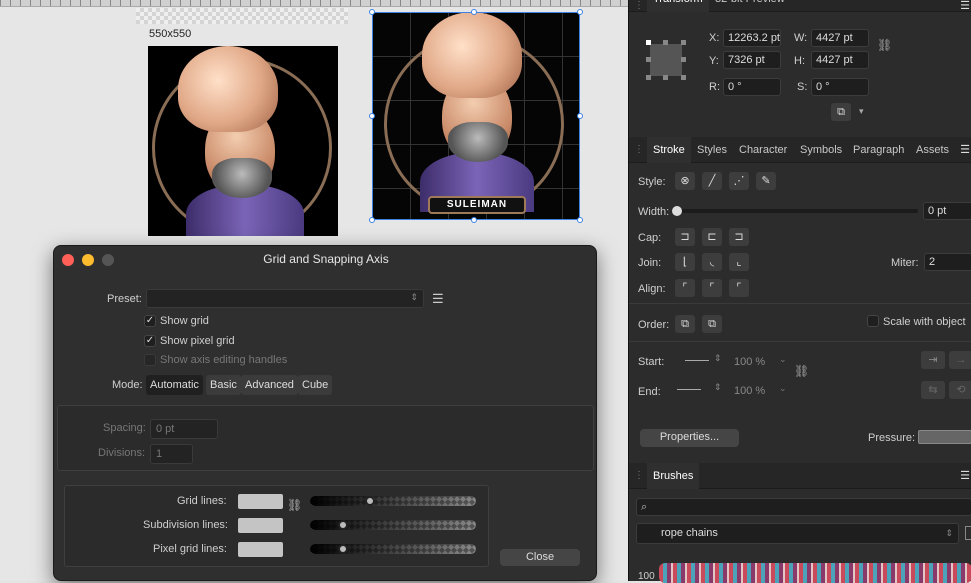 This screenshot has height=583, width=971. Describe the element at coordinates (666, 60) in the screenshot. I see `anchor-selector` at that location.